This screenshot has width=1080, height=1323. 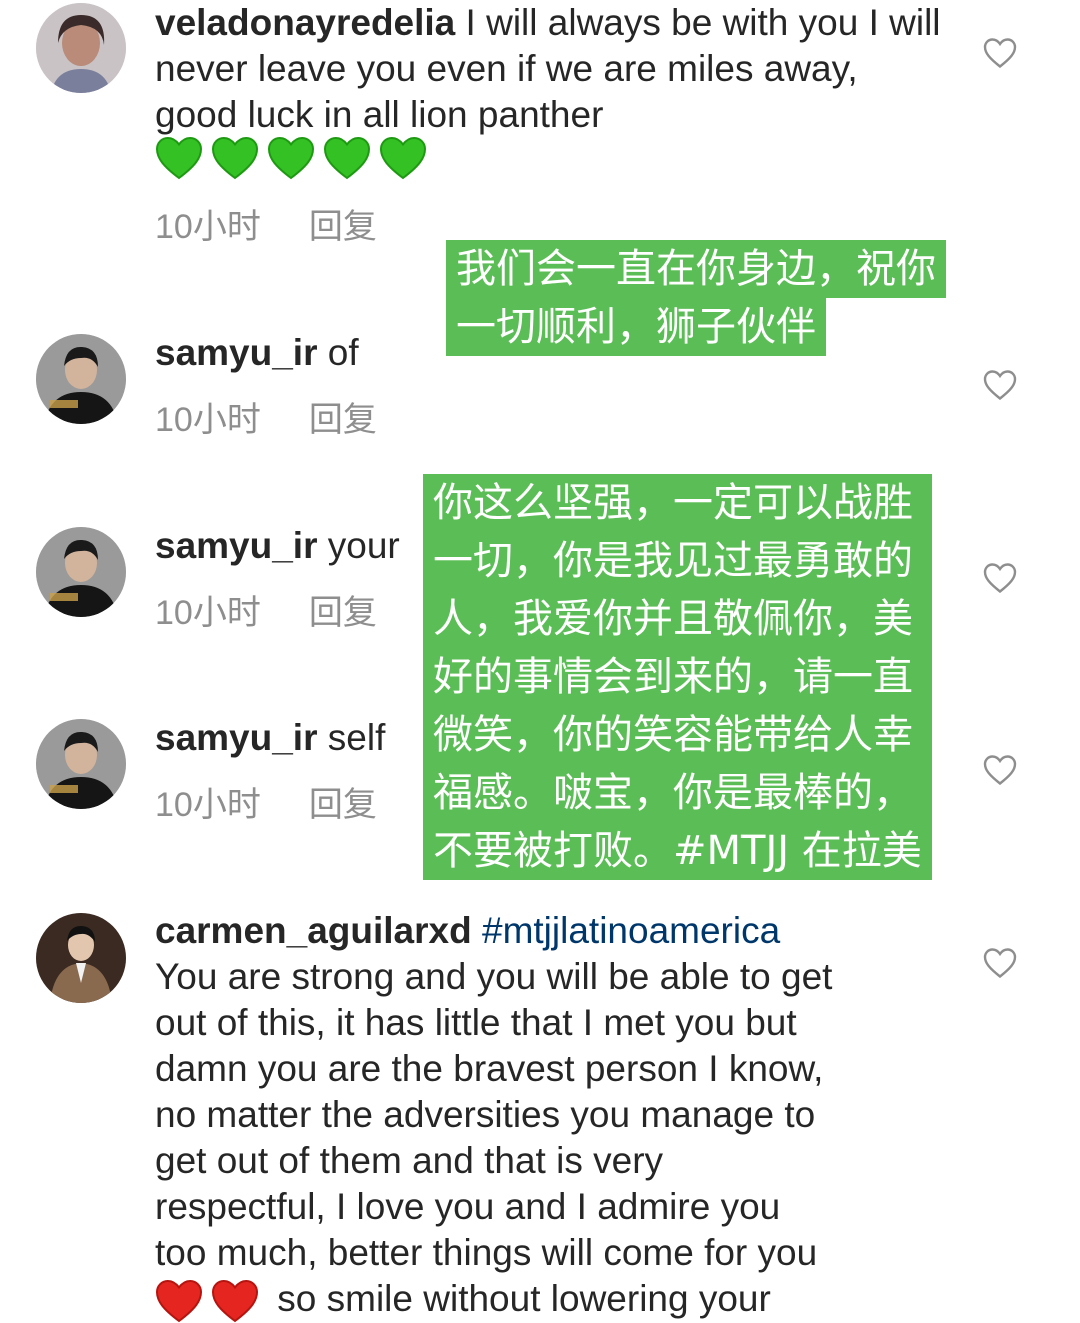 What do you see at coordinates (305, 22) in the screenshot?
I see `comment-username: veladonayredelia` at bounding box center [305, 22].